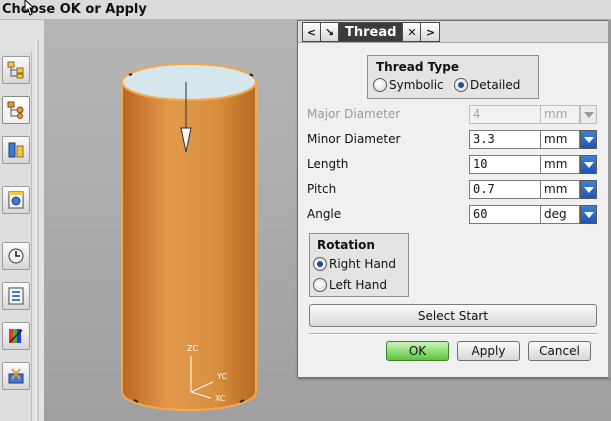  Describe the element at coordinates (380, 85) in the screenshot. I see `radio-symbolic-indicator` at that location.